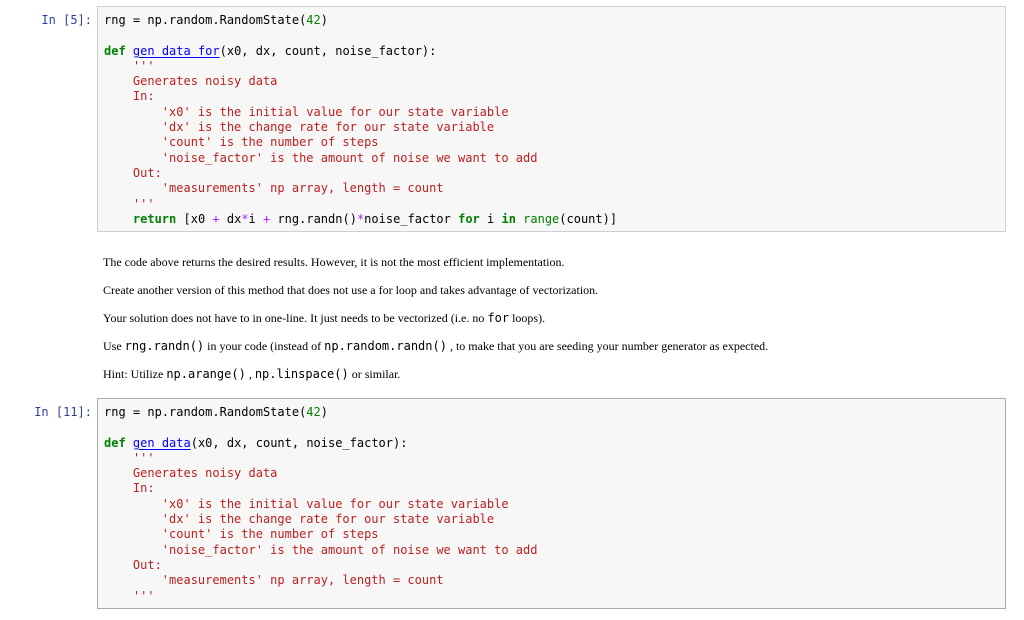 The image size is (1024, 620). I want to click on code-token: [x0, so click(194, 218).